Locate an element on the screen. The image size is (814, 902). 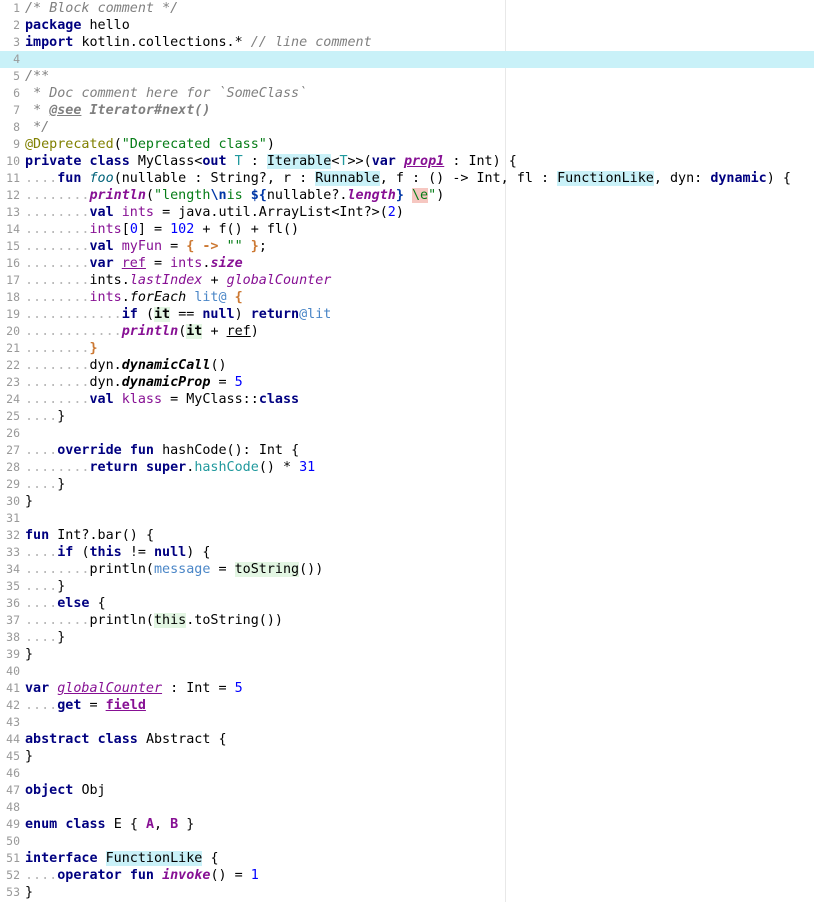
code-line: 20 ............println(it + ref) is located at coordinates (407, 331).